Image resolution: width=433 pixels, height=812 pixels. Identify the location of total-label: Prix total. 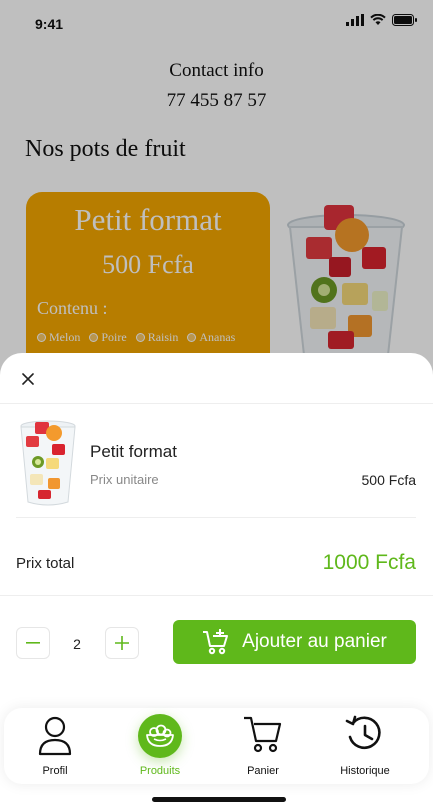
(45, 563).